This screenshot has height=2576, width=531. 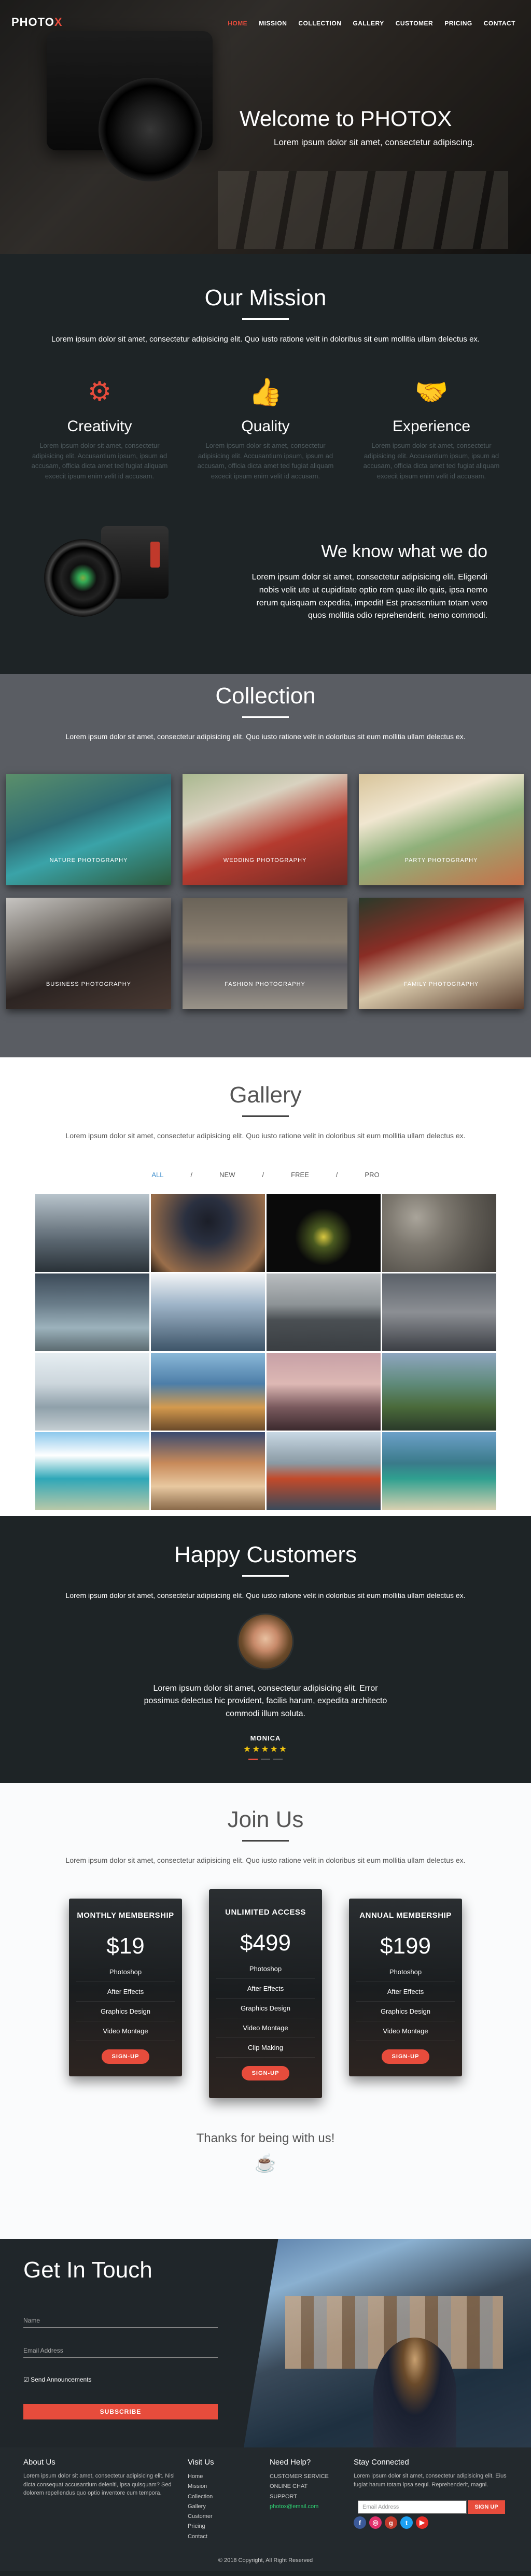 What do you see at coordinates (406, 2522) in the screenshot?
I see `twitter-icon: t` at bounding box center [406, 2522].